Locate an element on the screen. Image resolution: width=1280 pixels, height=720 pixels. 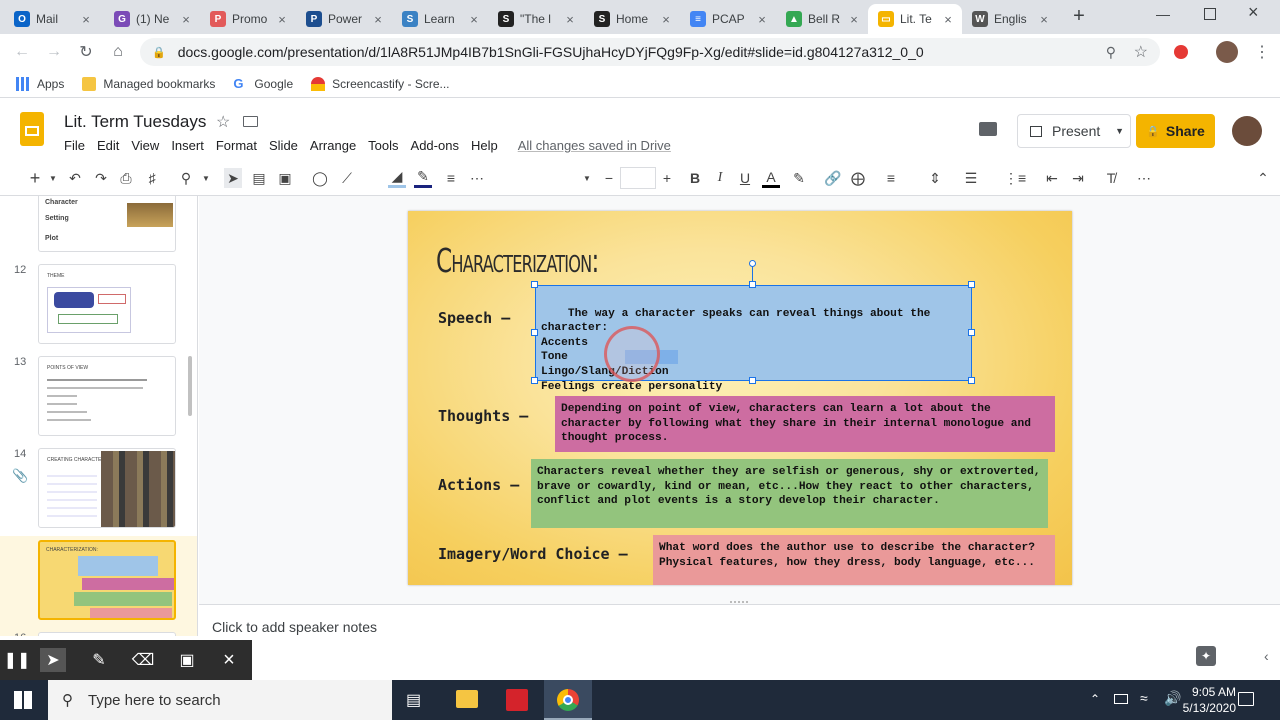
browser-menu-icon: ⋮ is located at coordinates (1262, 52).